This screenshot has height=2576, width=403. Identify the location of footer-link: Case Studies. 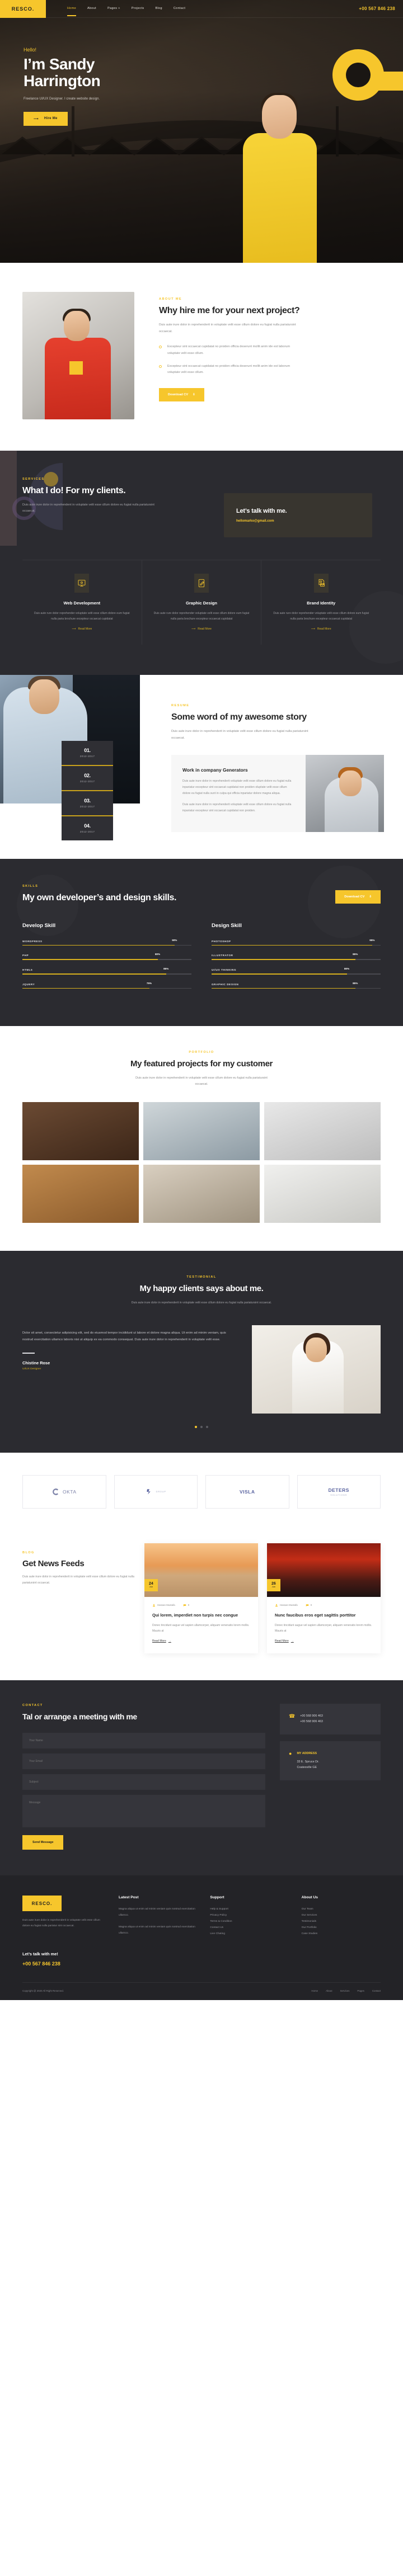
(341, 1934).